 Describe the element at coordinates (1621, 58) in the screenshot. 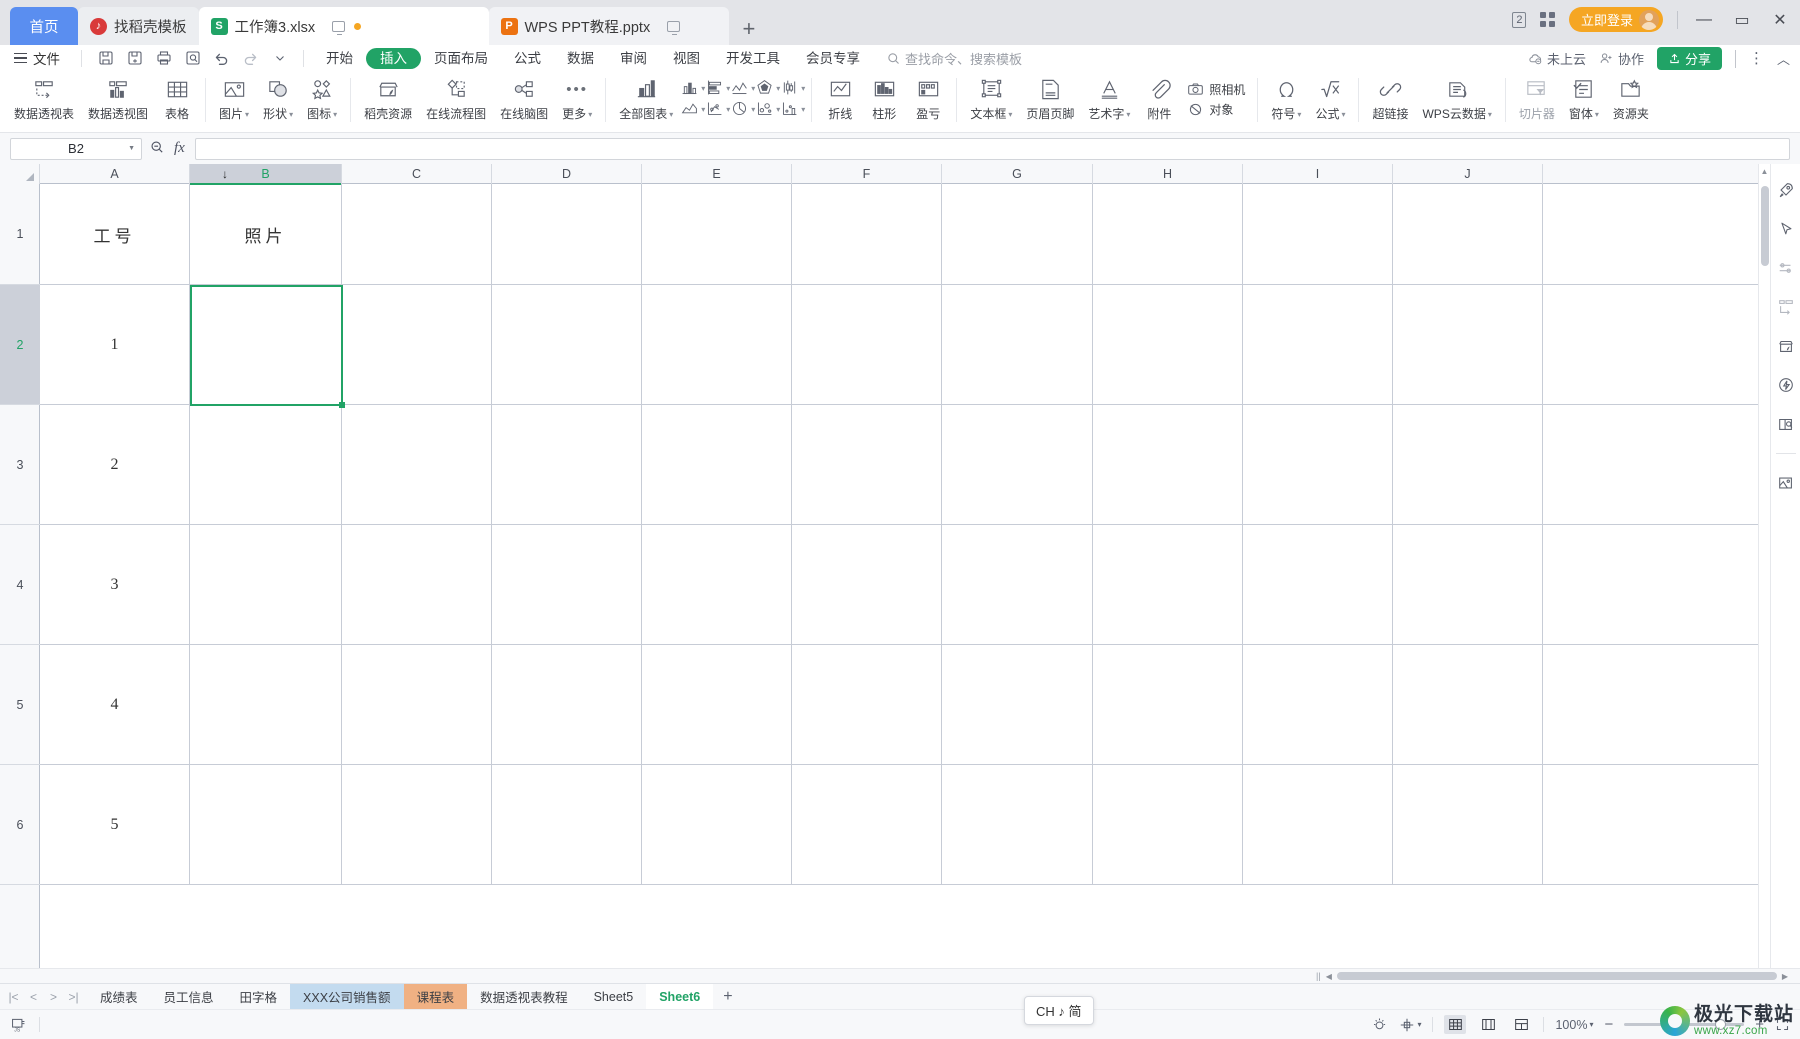

I see `collaborate-button: 协作` at that location.